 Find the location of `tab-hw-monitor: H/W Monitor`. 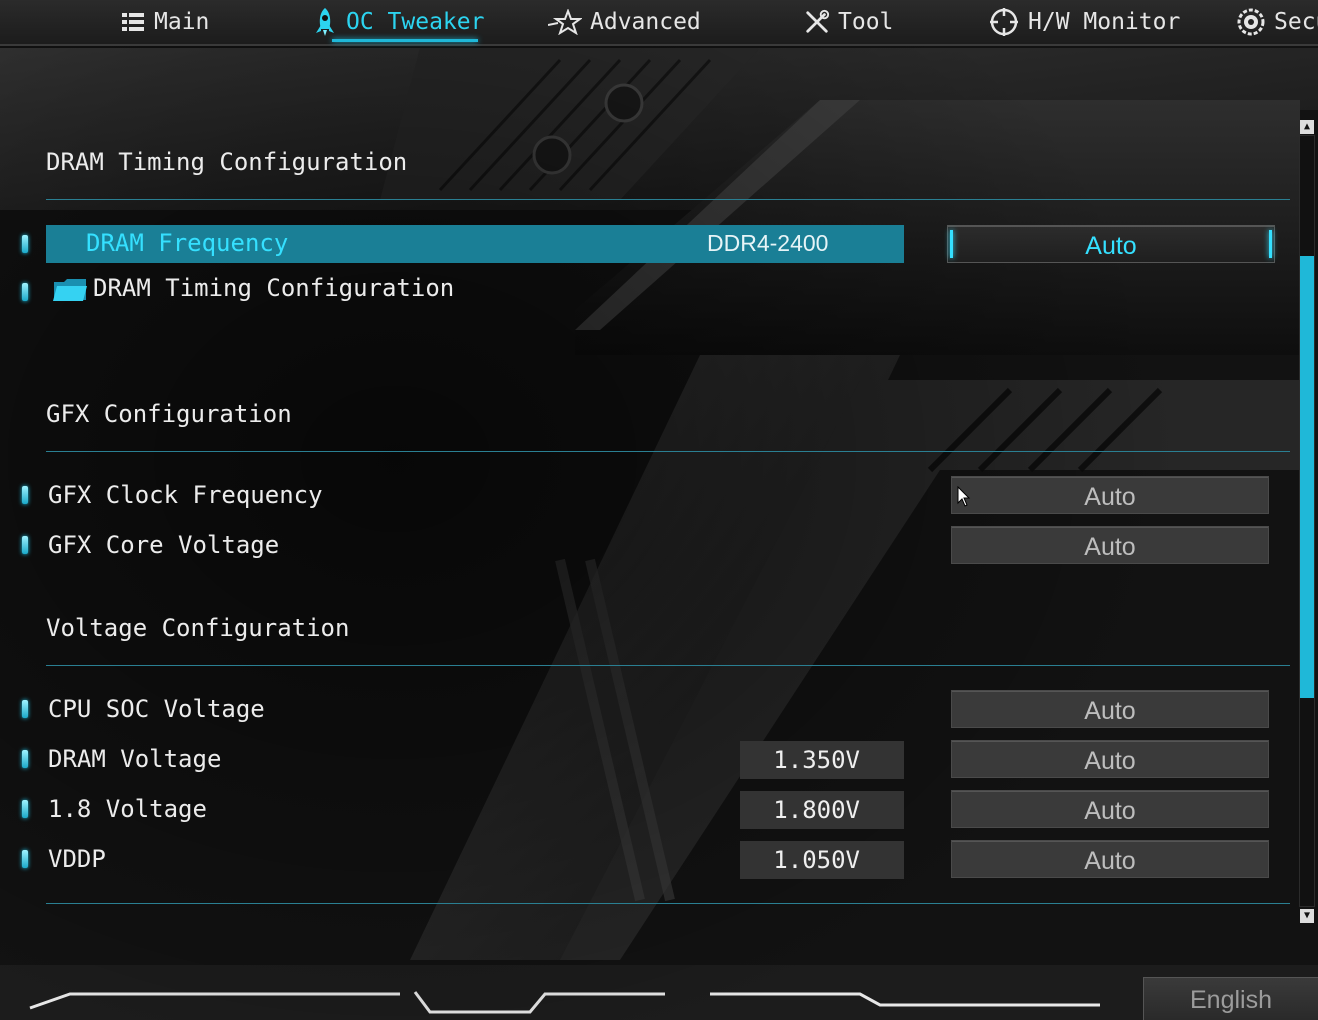

tab-hw-monitor: H/W Monitor is located at coordinates (1084, 22).